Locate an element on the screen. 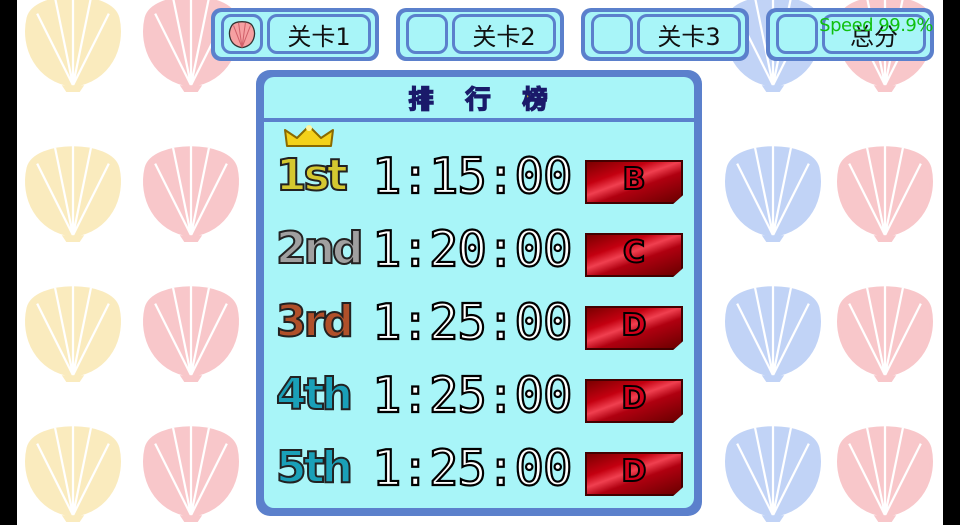 The image size is (960, 525). rank-label: 3rd is located at coordinates (315, 321).